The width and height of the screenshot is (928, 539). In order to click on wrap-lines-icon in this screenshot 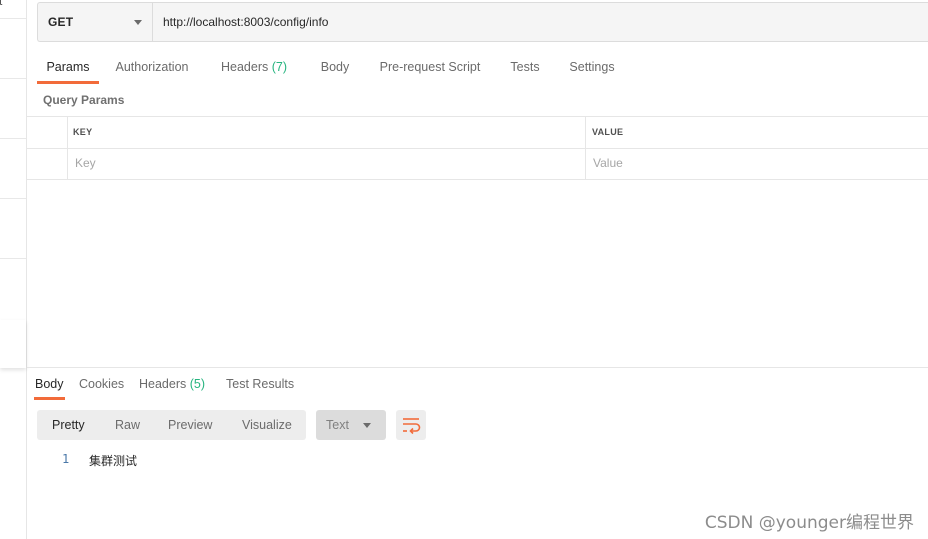, I will do `click(412, 426)`.